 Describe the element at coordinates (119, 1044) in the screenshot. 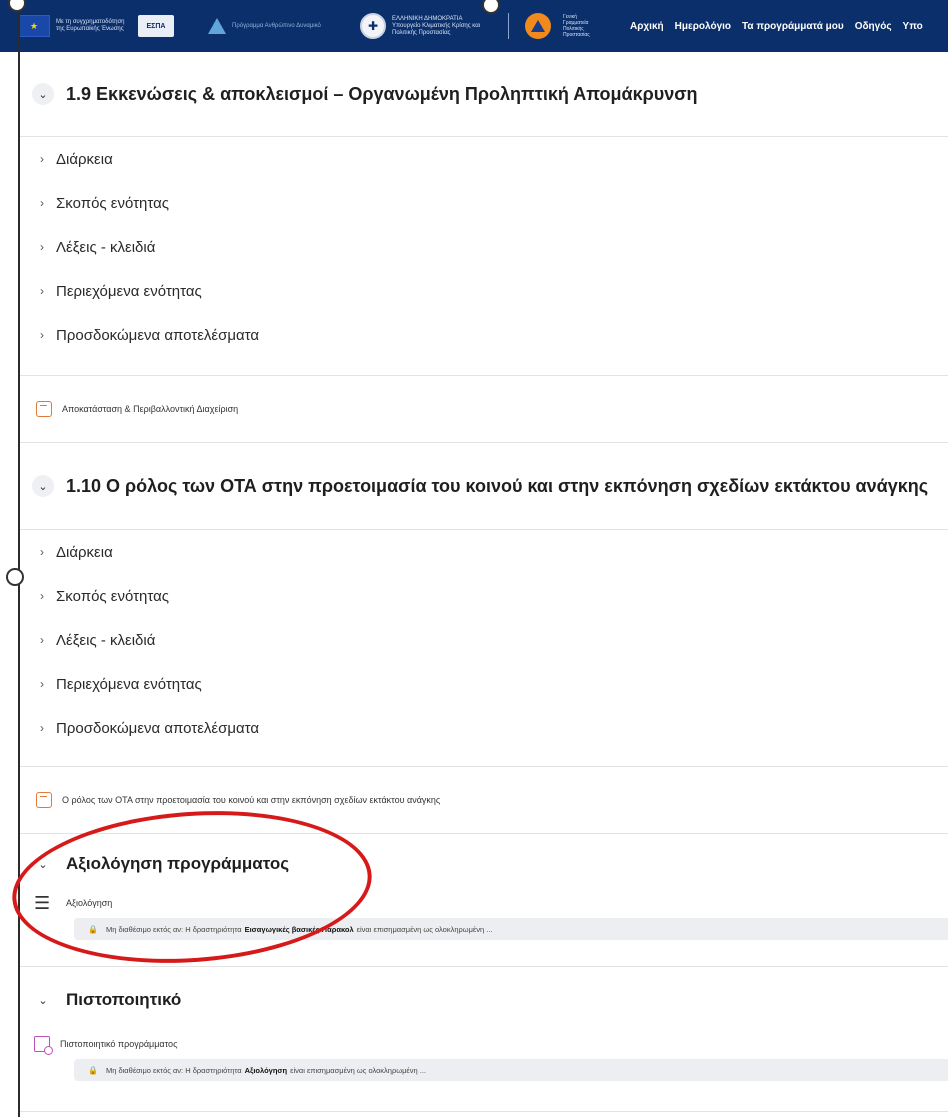

I see `activity-title: Πιστοποιητικό προγράμματος` at that location.